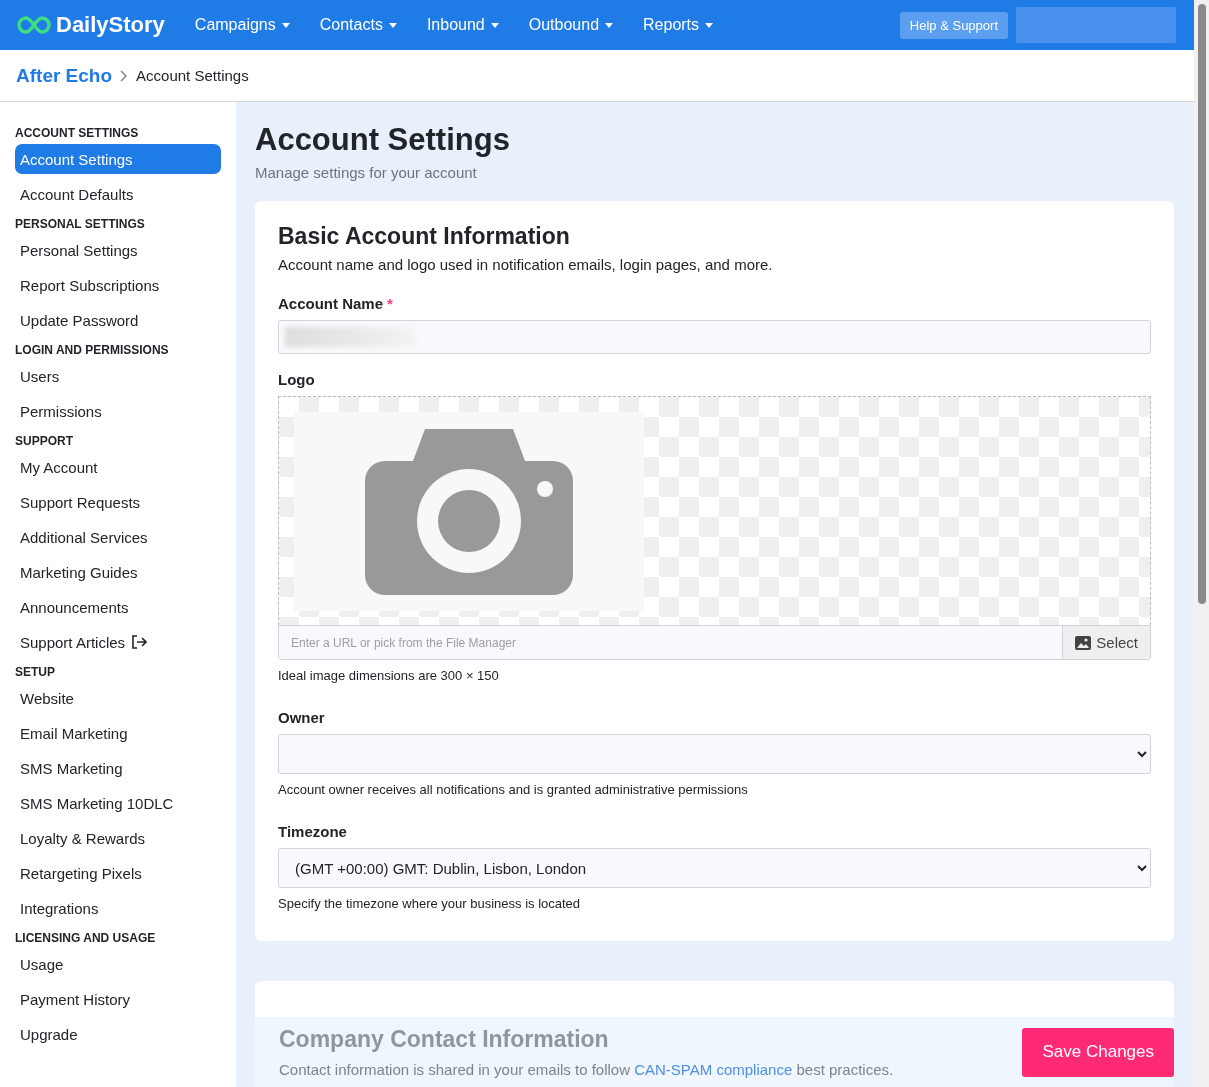 This screenshot has height=1087, width=1209. I want to click on account-name-field, so click(714, 337).